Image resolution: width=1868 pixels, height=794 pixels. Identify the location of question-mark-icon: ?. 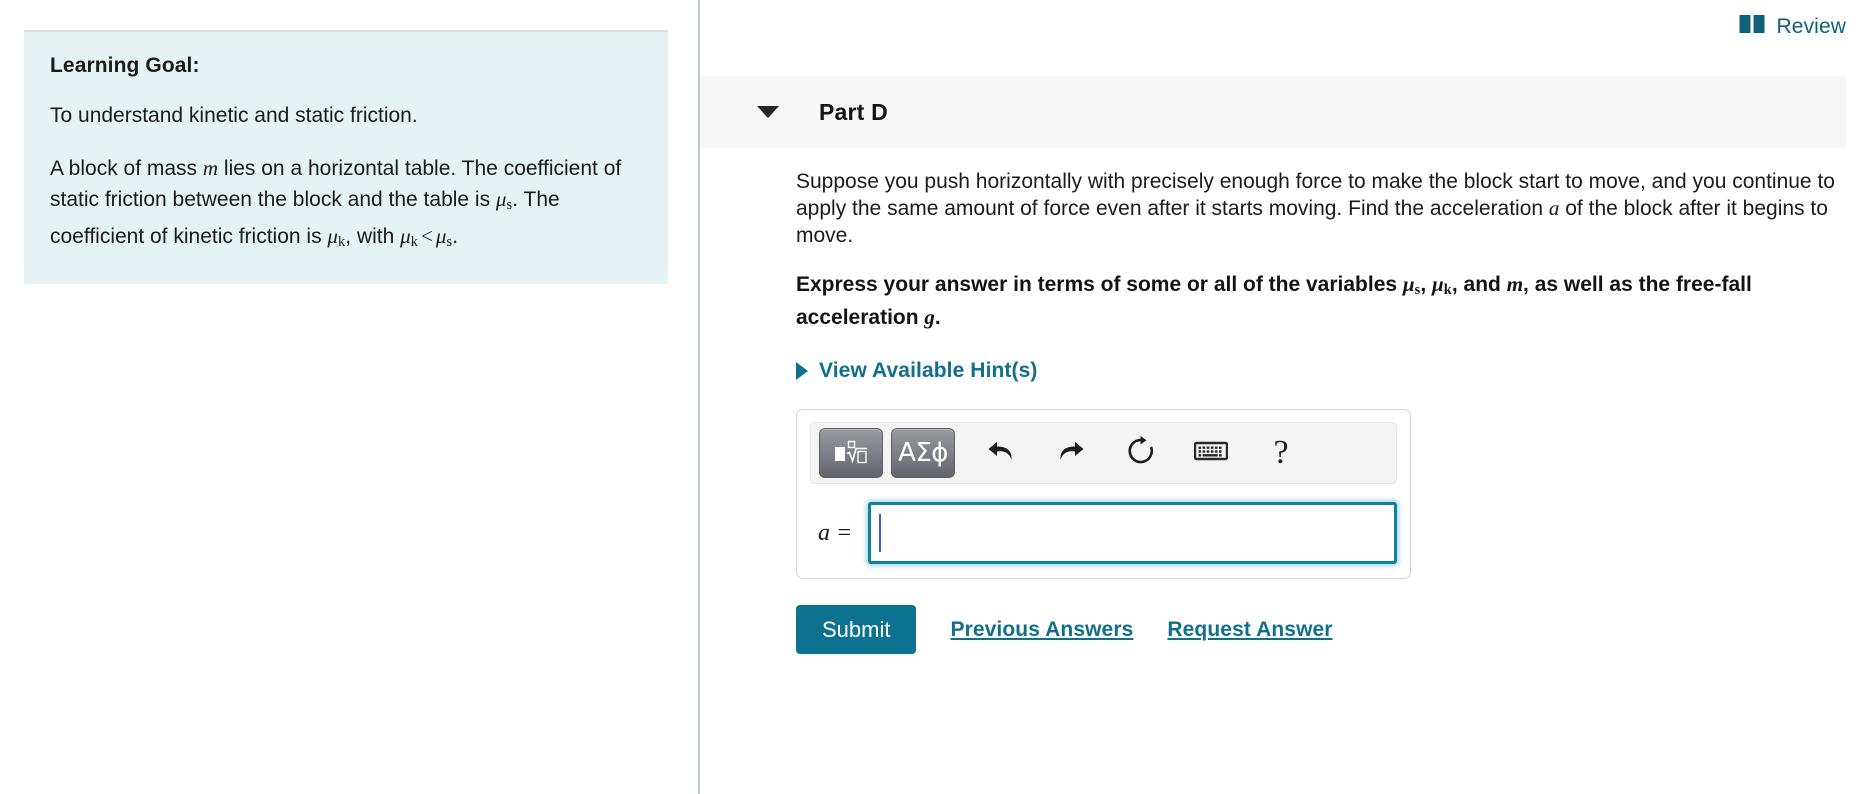
(1281, 453).